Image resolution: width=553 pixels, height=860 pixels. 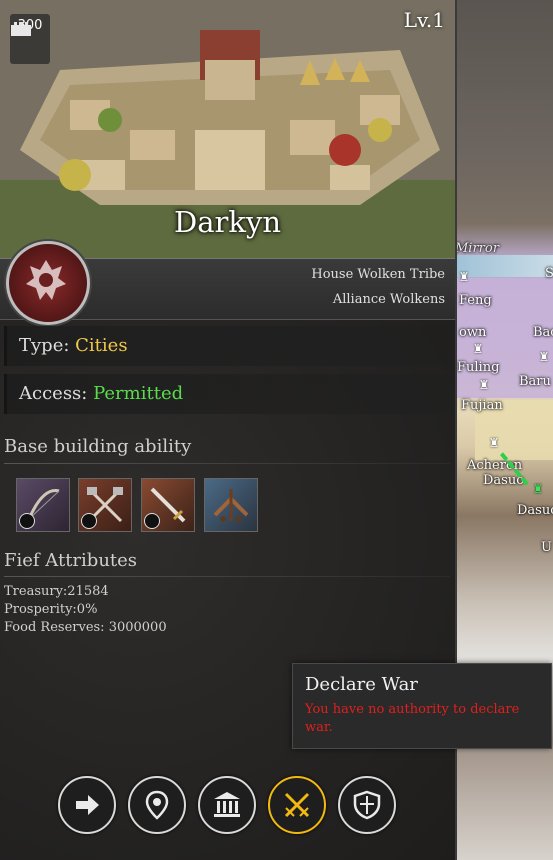 I want to click on tooltip-title: Declare War, so click(x=361, y=684).